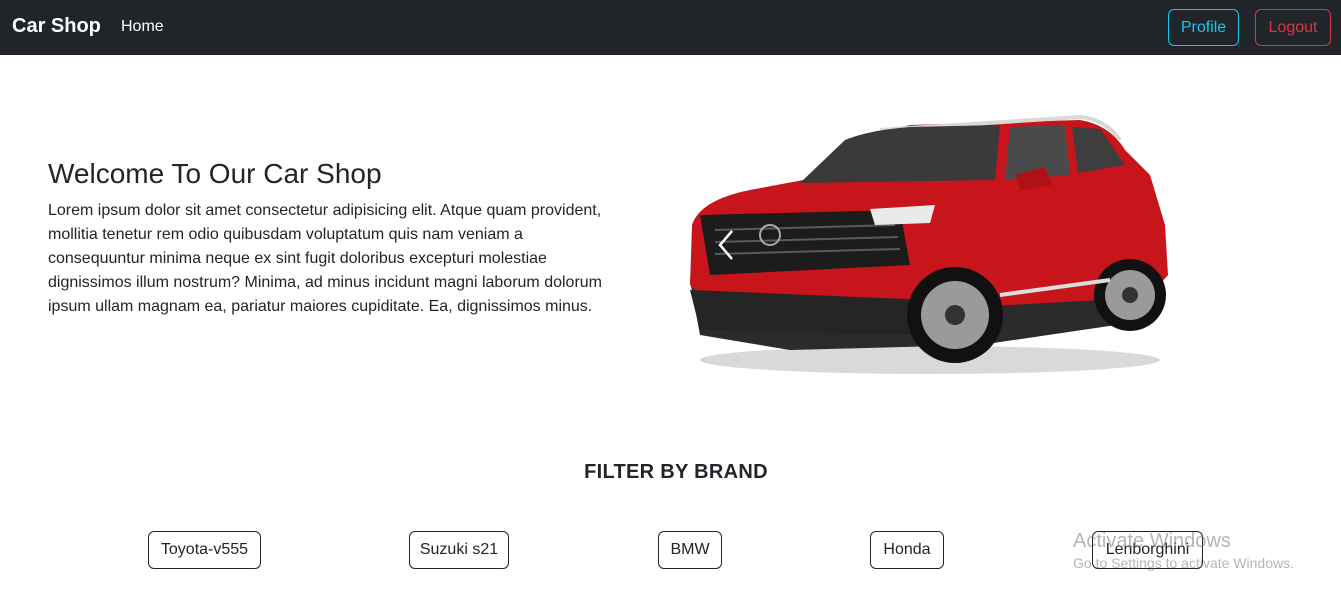 This screenshot has height=601, width=1341. What do you see at coordinates (907, 550) in the screenshot?
I see `brand-filter-honda: Honda` at bounding box center [907, 550].